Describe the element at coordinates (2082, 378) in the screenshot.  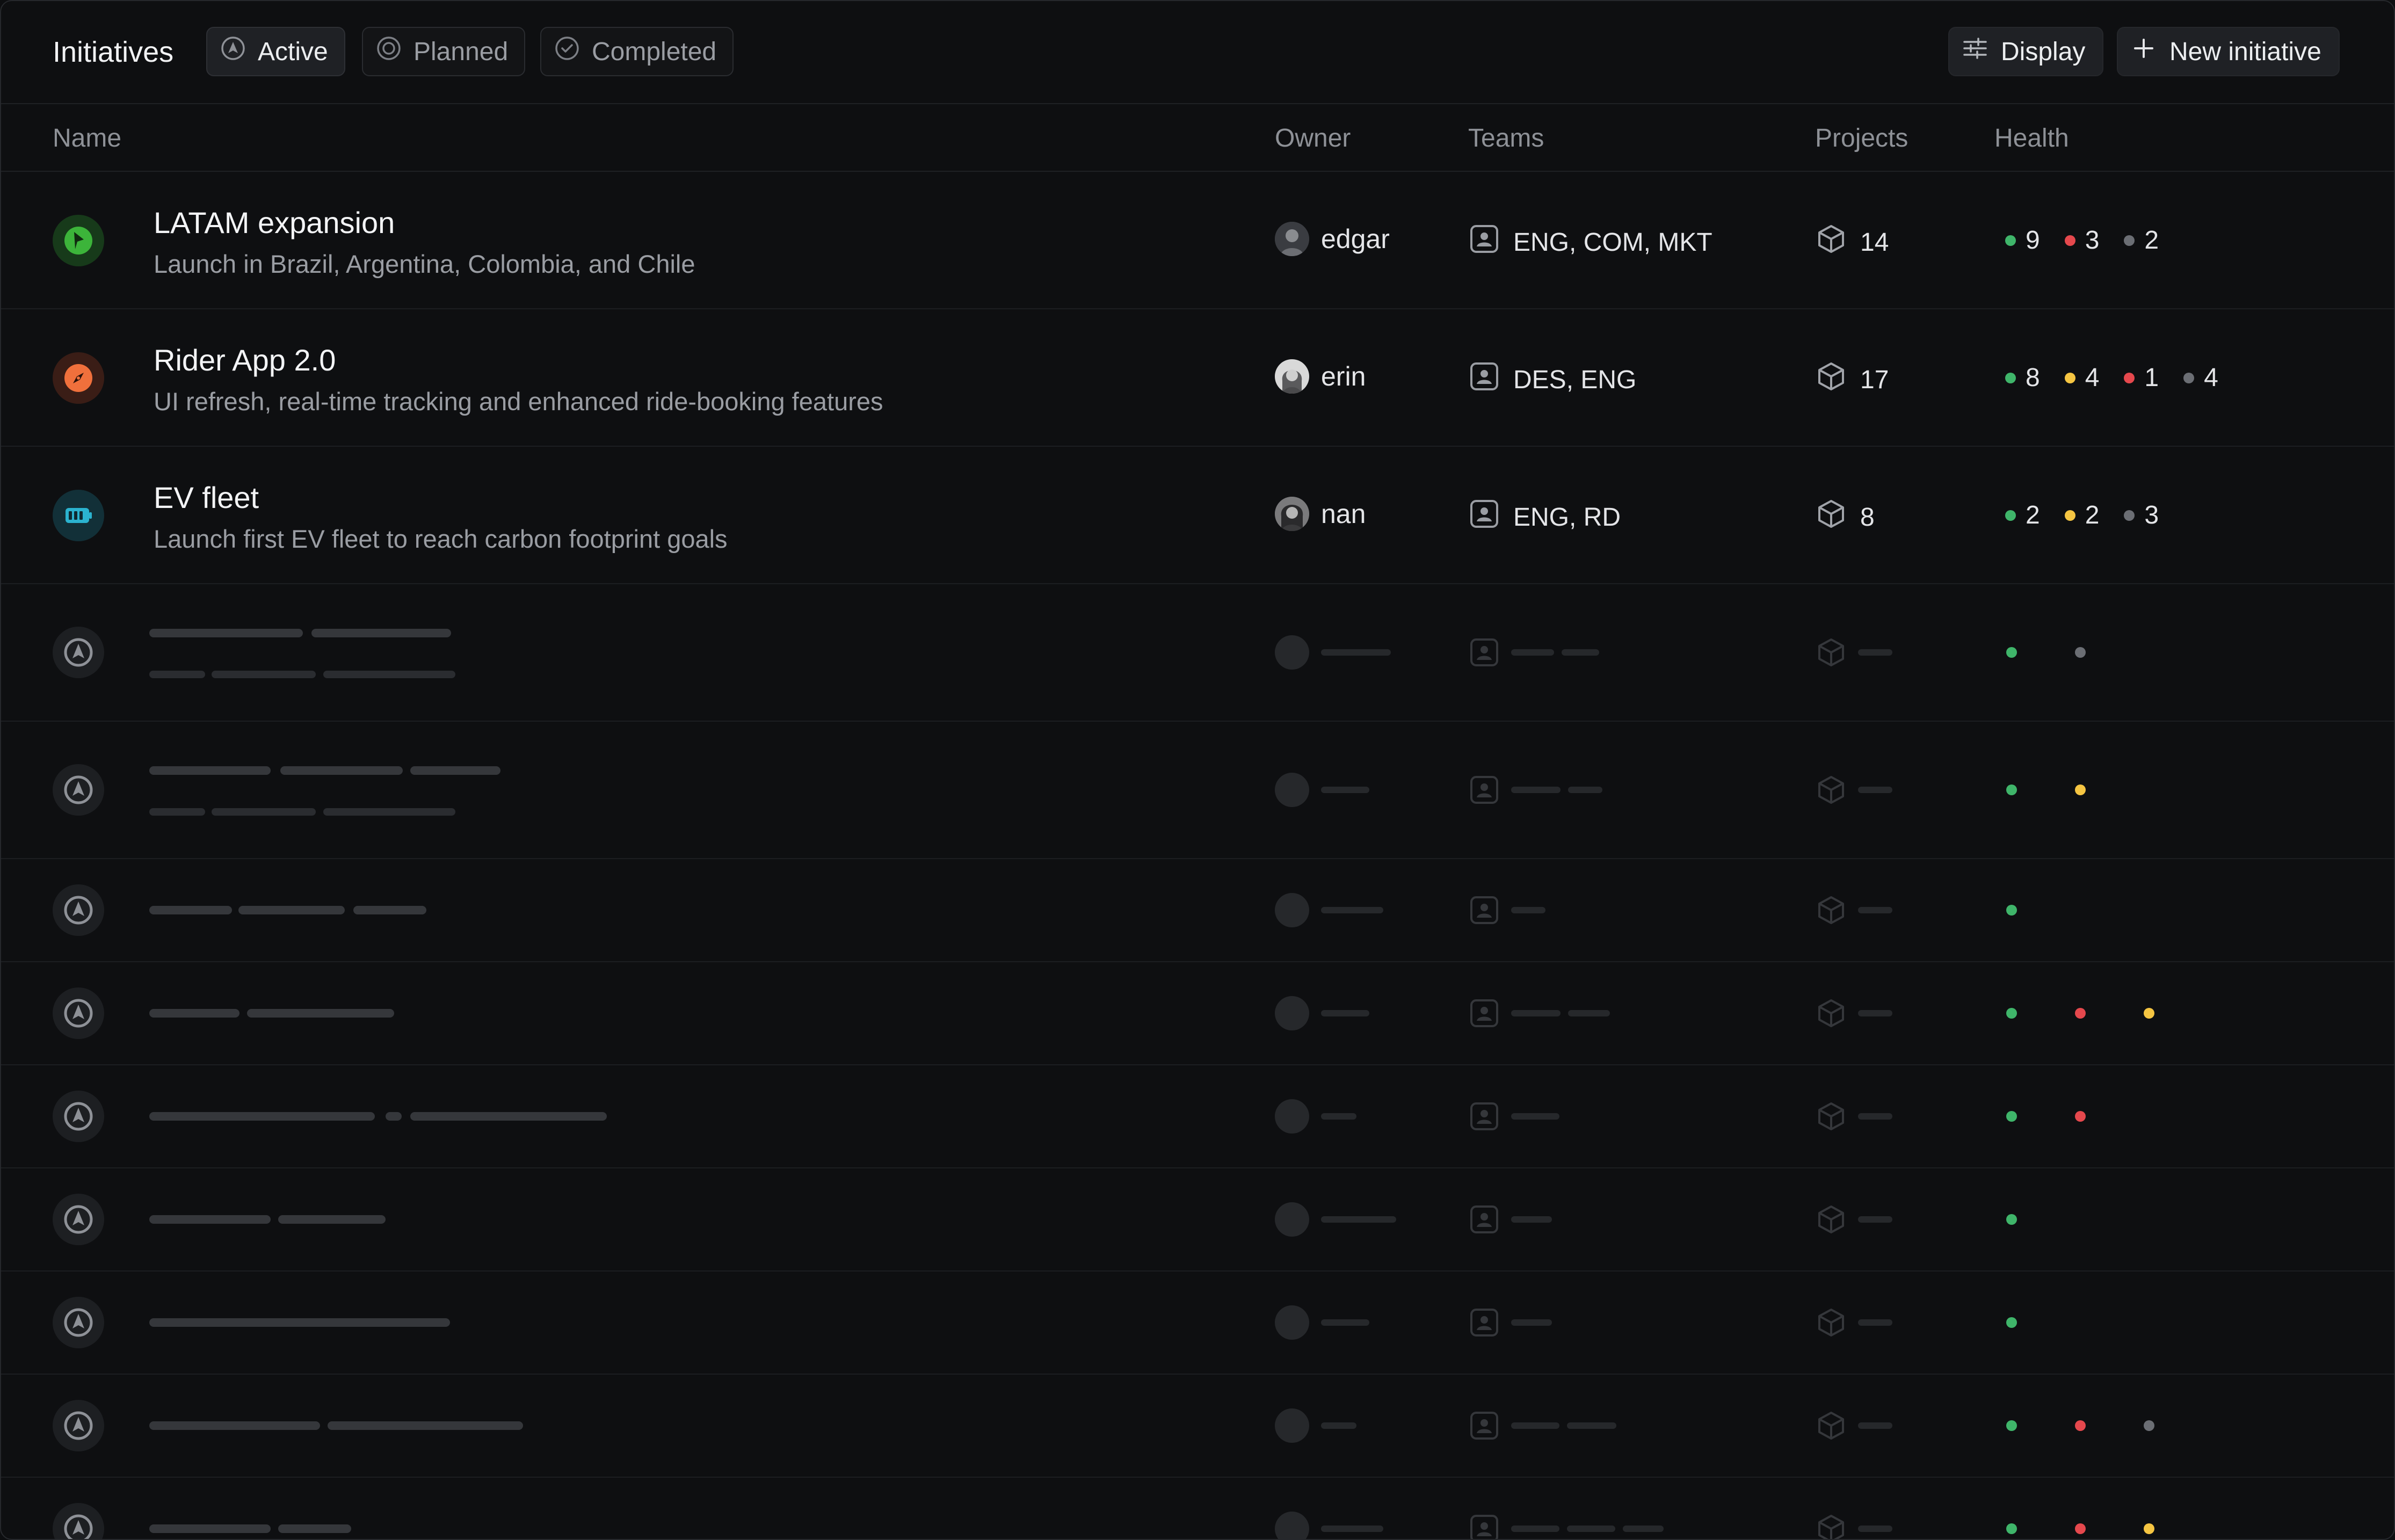
I see `health-item: 4` at that location.